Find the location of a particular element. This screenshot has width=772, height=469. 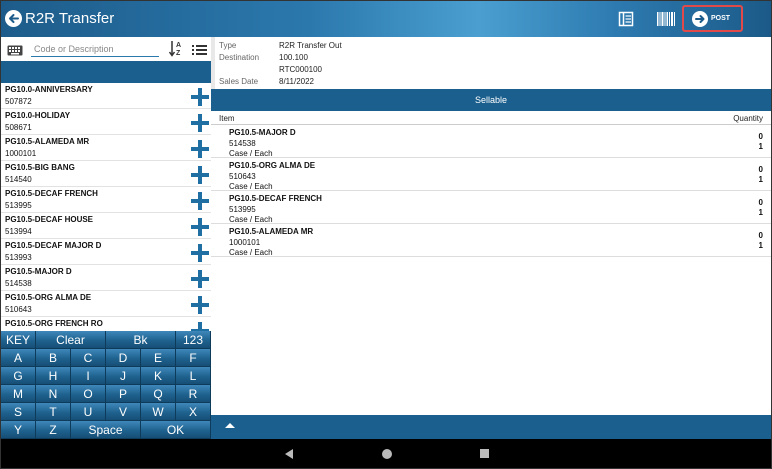

list-item: PG10.5-ORG ALMA DE 510643 is located at coordinates (106, 304).